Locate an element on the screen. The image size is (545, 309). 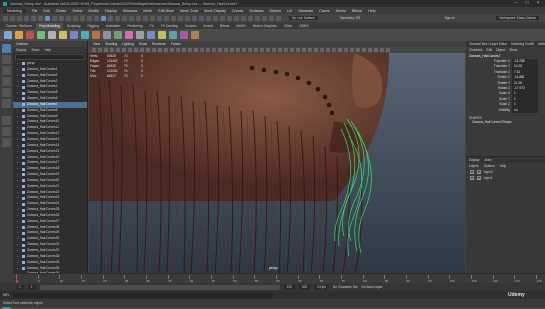
range-start-field: 1 is located at coordinates (20, 287).